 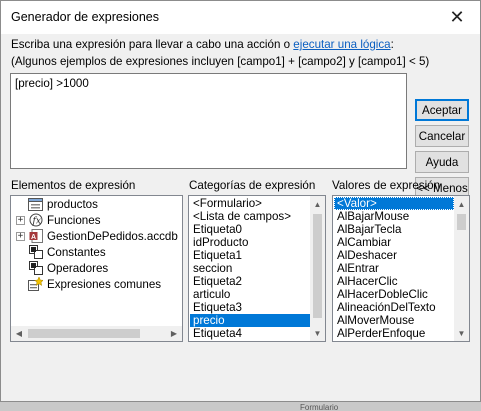 What do you see at coordinates (394, 333) in the screenshot?
I see `list-item: AlPerderEnfoque` at bounding box center [394, 333].